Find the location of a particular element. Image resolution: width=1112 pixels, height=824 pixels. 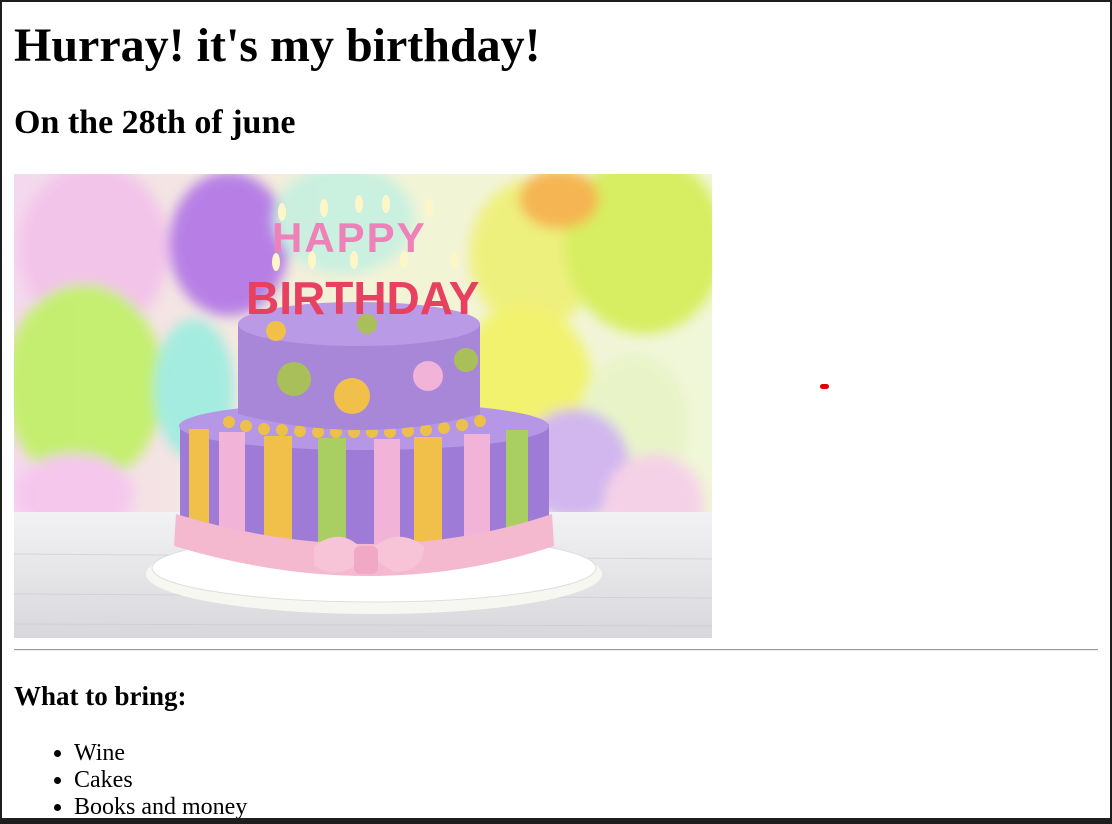

page-title: Hurray! it's my birthday! is located at coordinates (277, 45).